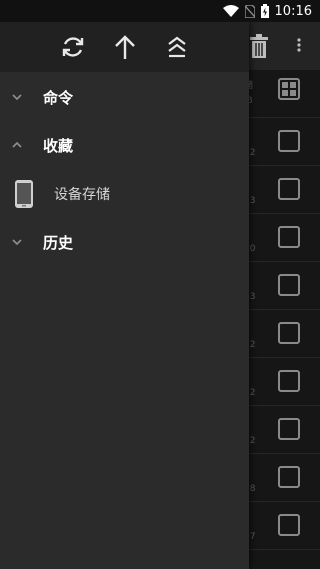 The image size is (320, 569). What do you see at coordinates (82, 195) in the screenshot?
I see `favorite-label: 设备存储` at bounding box center [82, 195].